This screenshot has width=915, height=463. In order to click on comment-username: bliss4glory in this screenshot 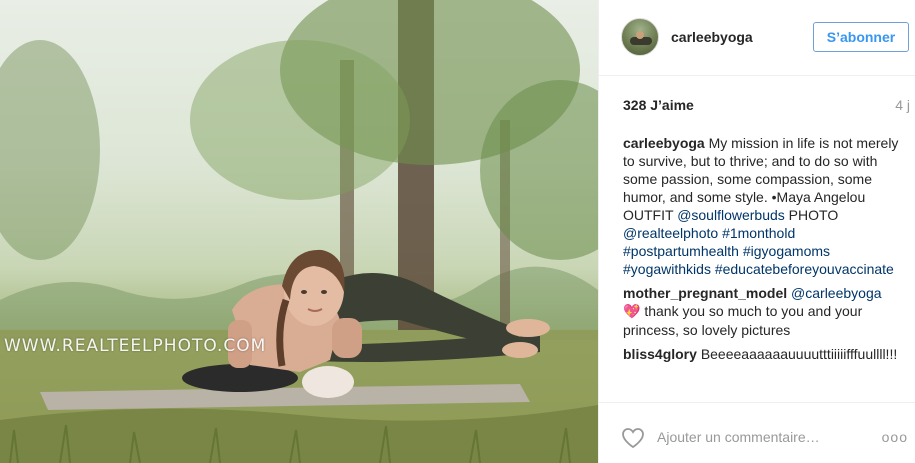, I will do `click(660, 354)`.